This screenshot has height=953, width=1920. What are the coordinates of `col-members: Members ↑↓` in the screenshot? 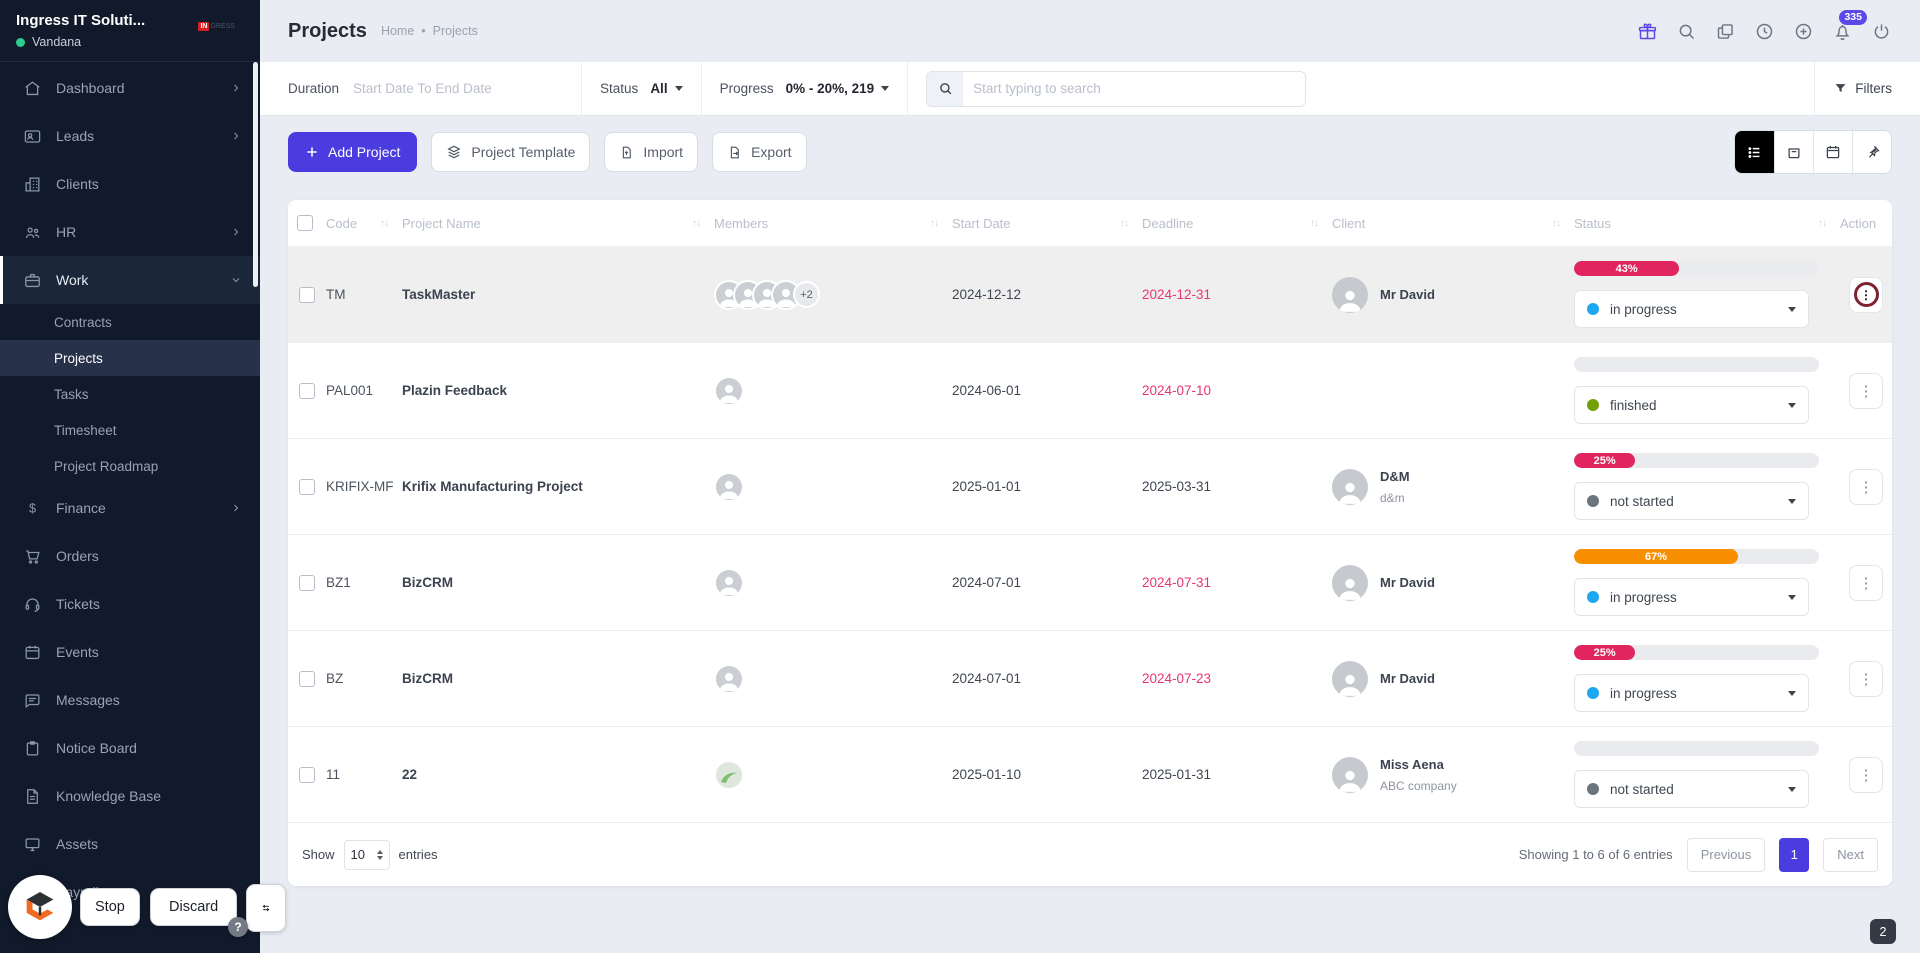 It's located at (833, 223).